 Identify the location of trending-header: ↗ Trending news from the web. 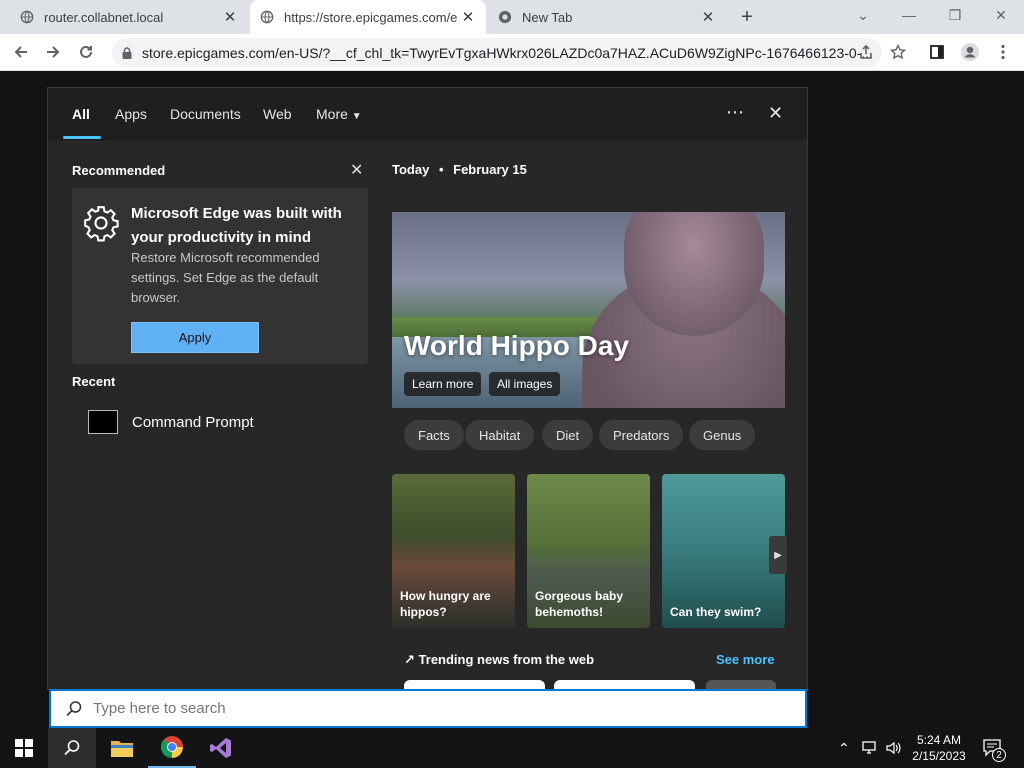
(499, 660).